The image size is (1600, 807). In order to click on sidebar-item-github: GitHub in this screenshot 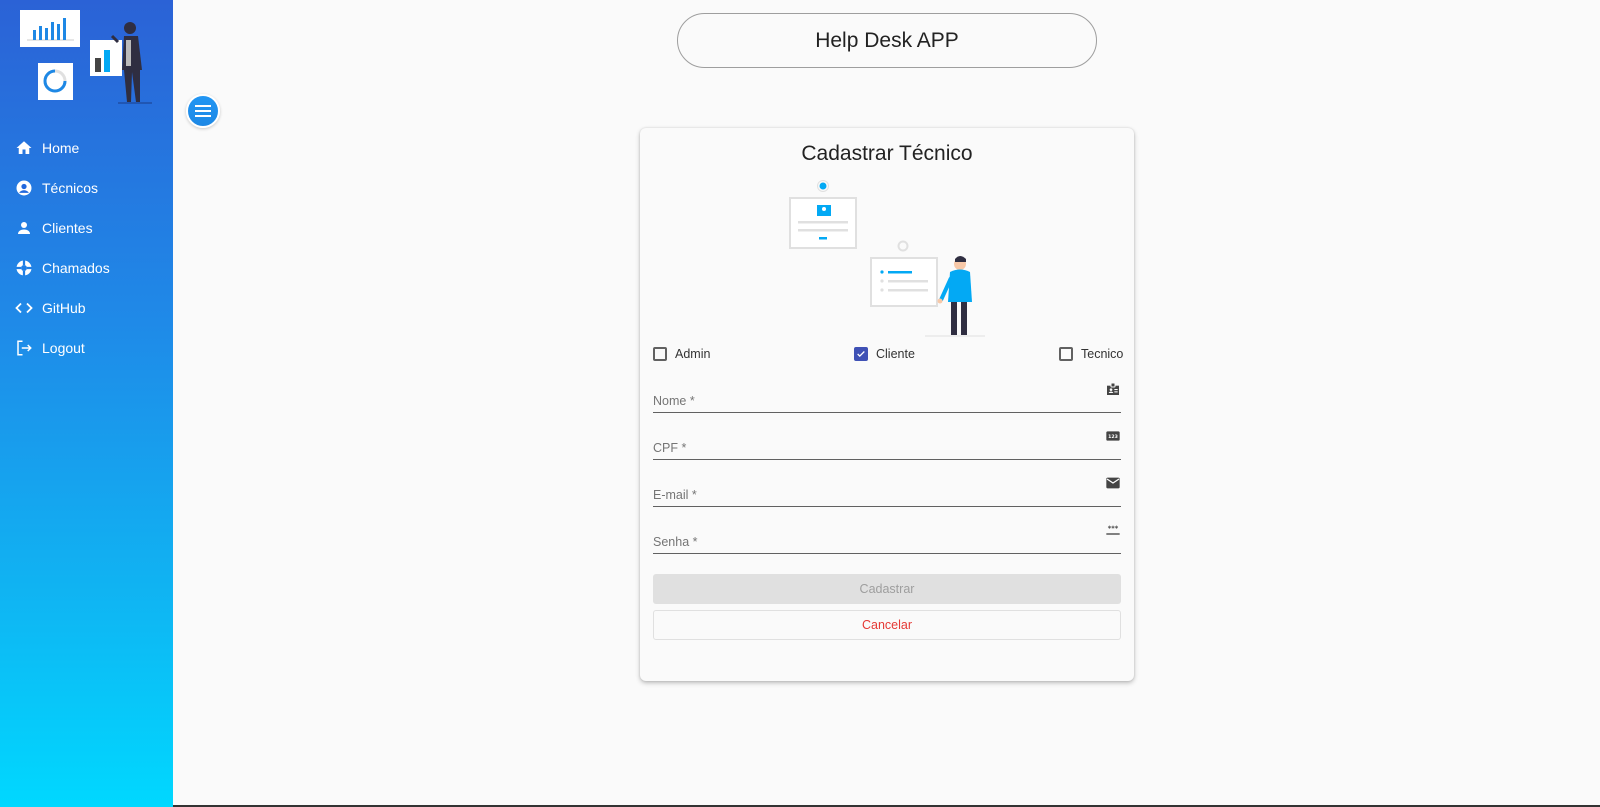, I will do `click(86, 308)`.